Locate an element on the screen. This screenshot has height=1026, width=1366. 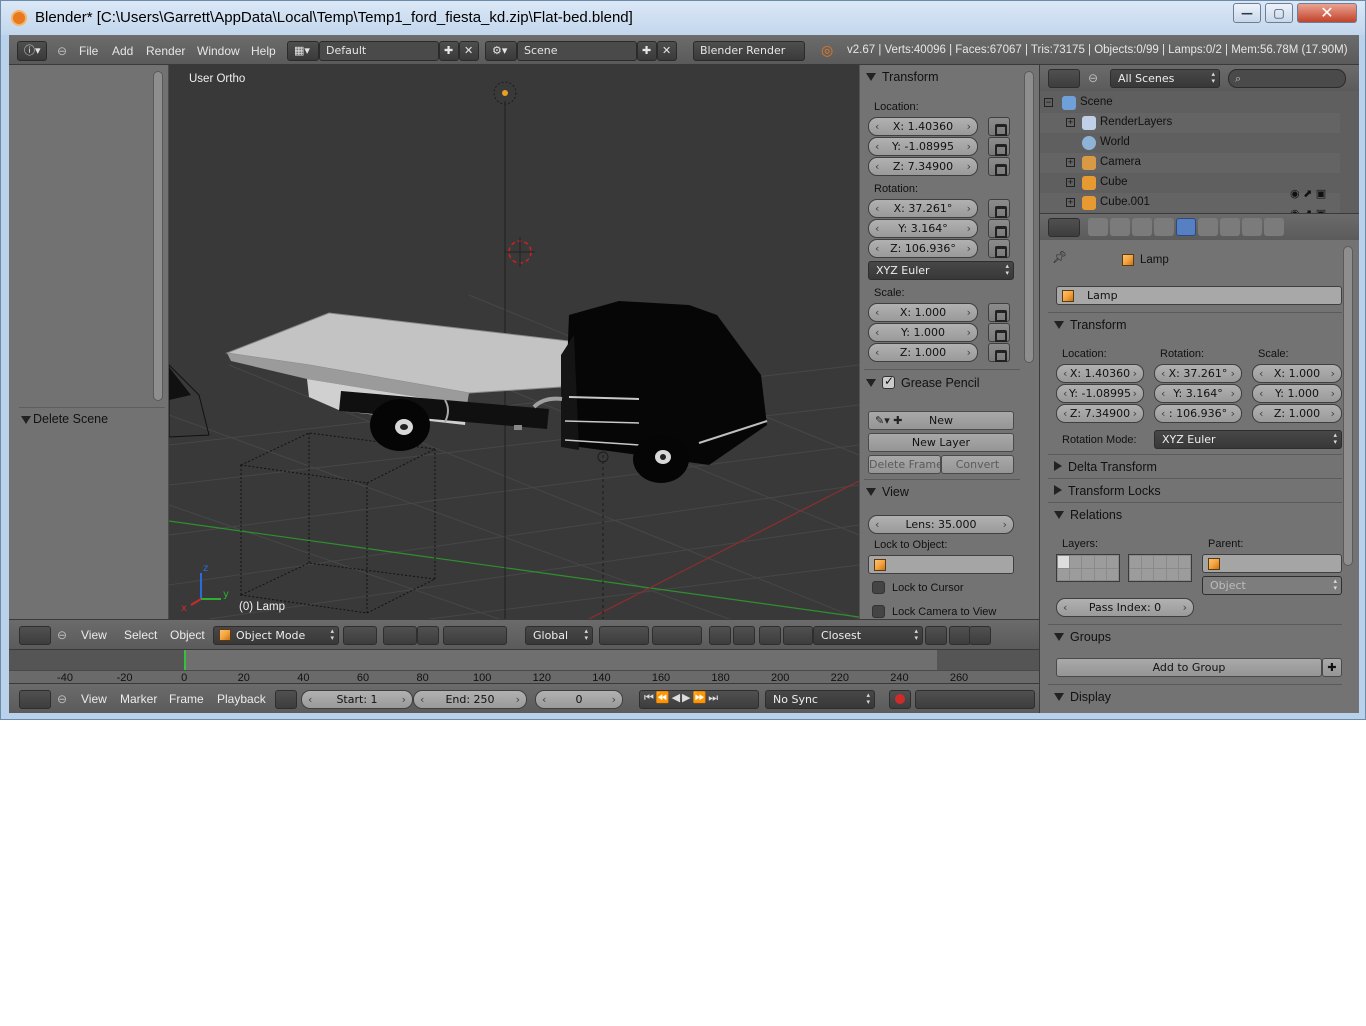
constraints-tab-icon is located at coordinates (1208, 227).